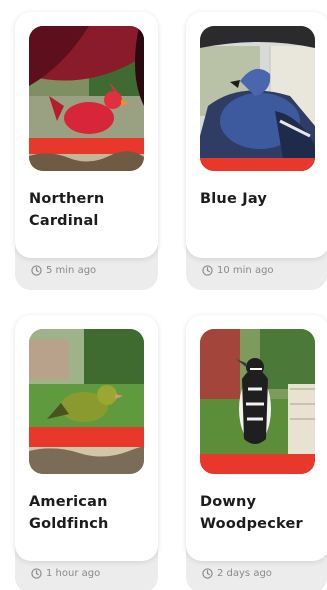 The width and height of the screenshot is (327, 590). Describe the element at coordinates (234, 199) in the screenshot. I see `bird-name-line1: Blue Jay` at that location.